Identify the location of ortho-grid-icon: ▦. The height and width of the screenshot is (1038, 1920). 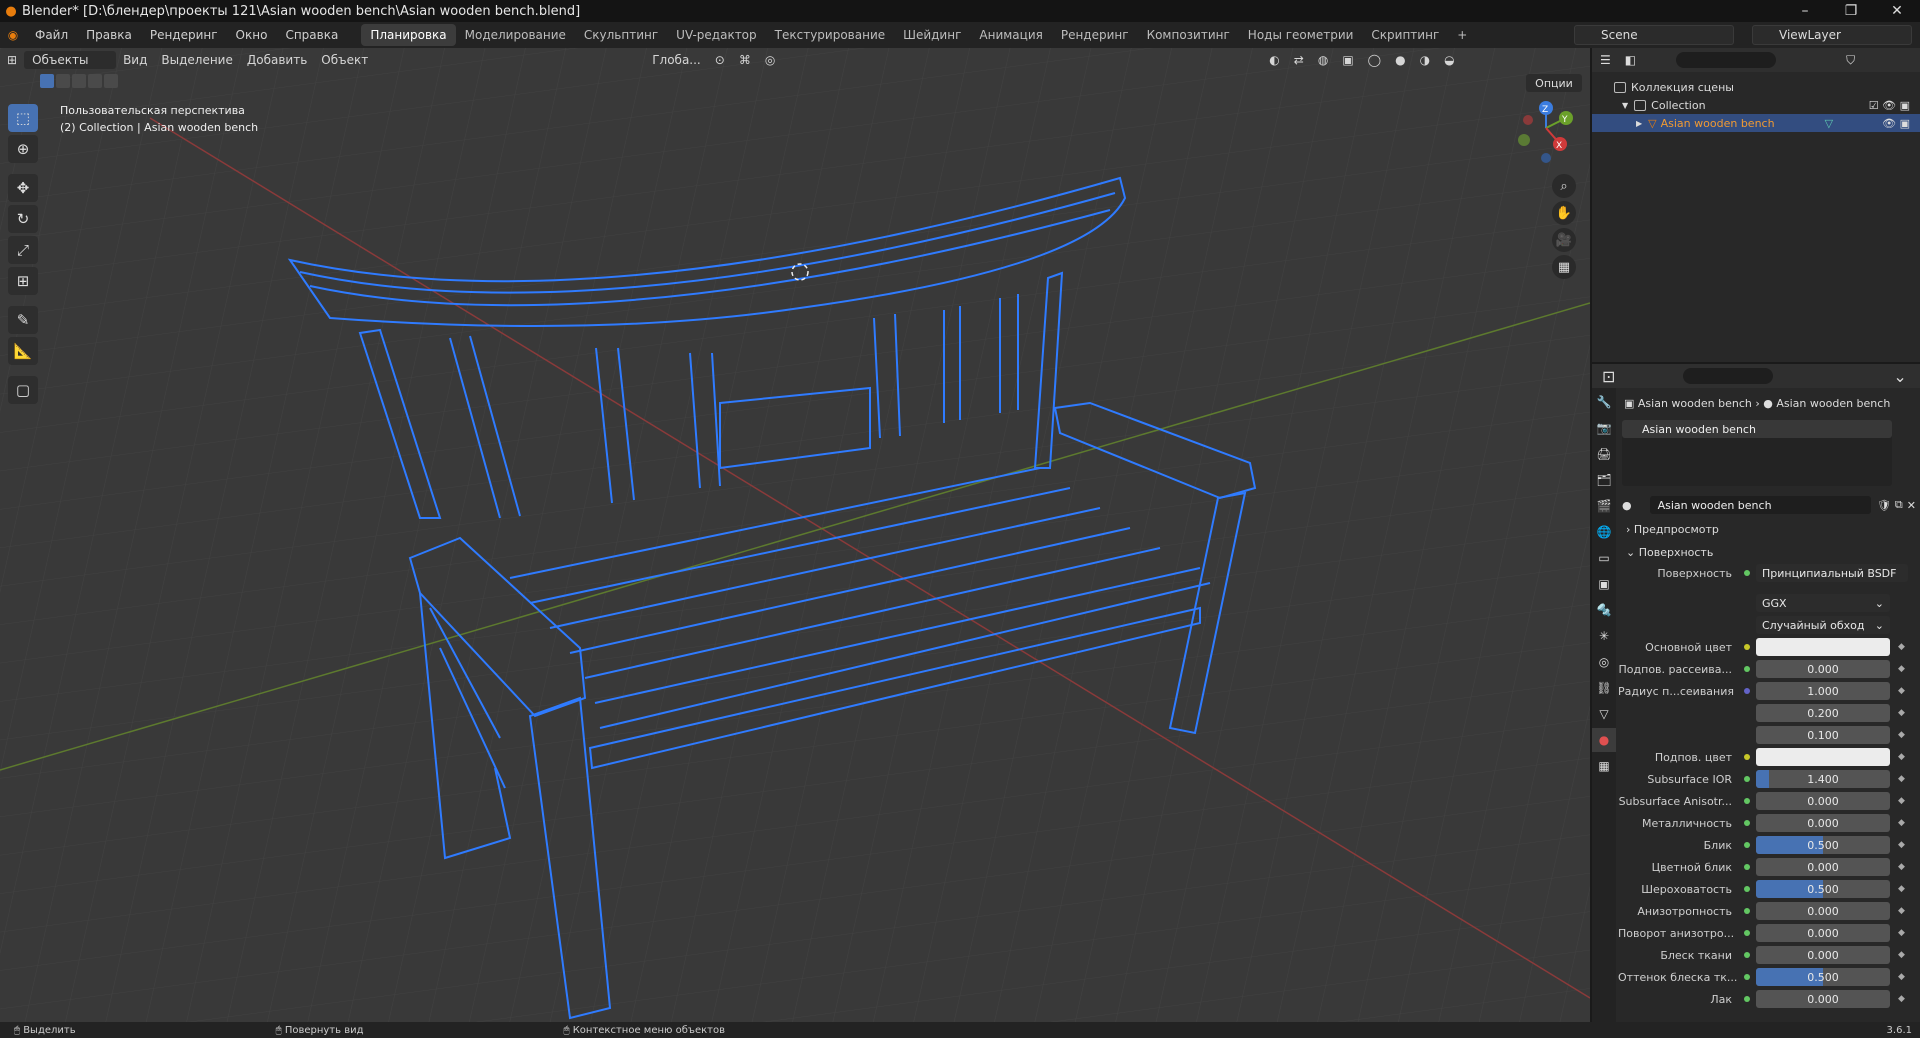
(1564, 267).